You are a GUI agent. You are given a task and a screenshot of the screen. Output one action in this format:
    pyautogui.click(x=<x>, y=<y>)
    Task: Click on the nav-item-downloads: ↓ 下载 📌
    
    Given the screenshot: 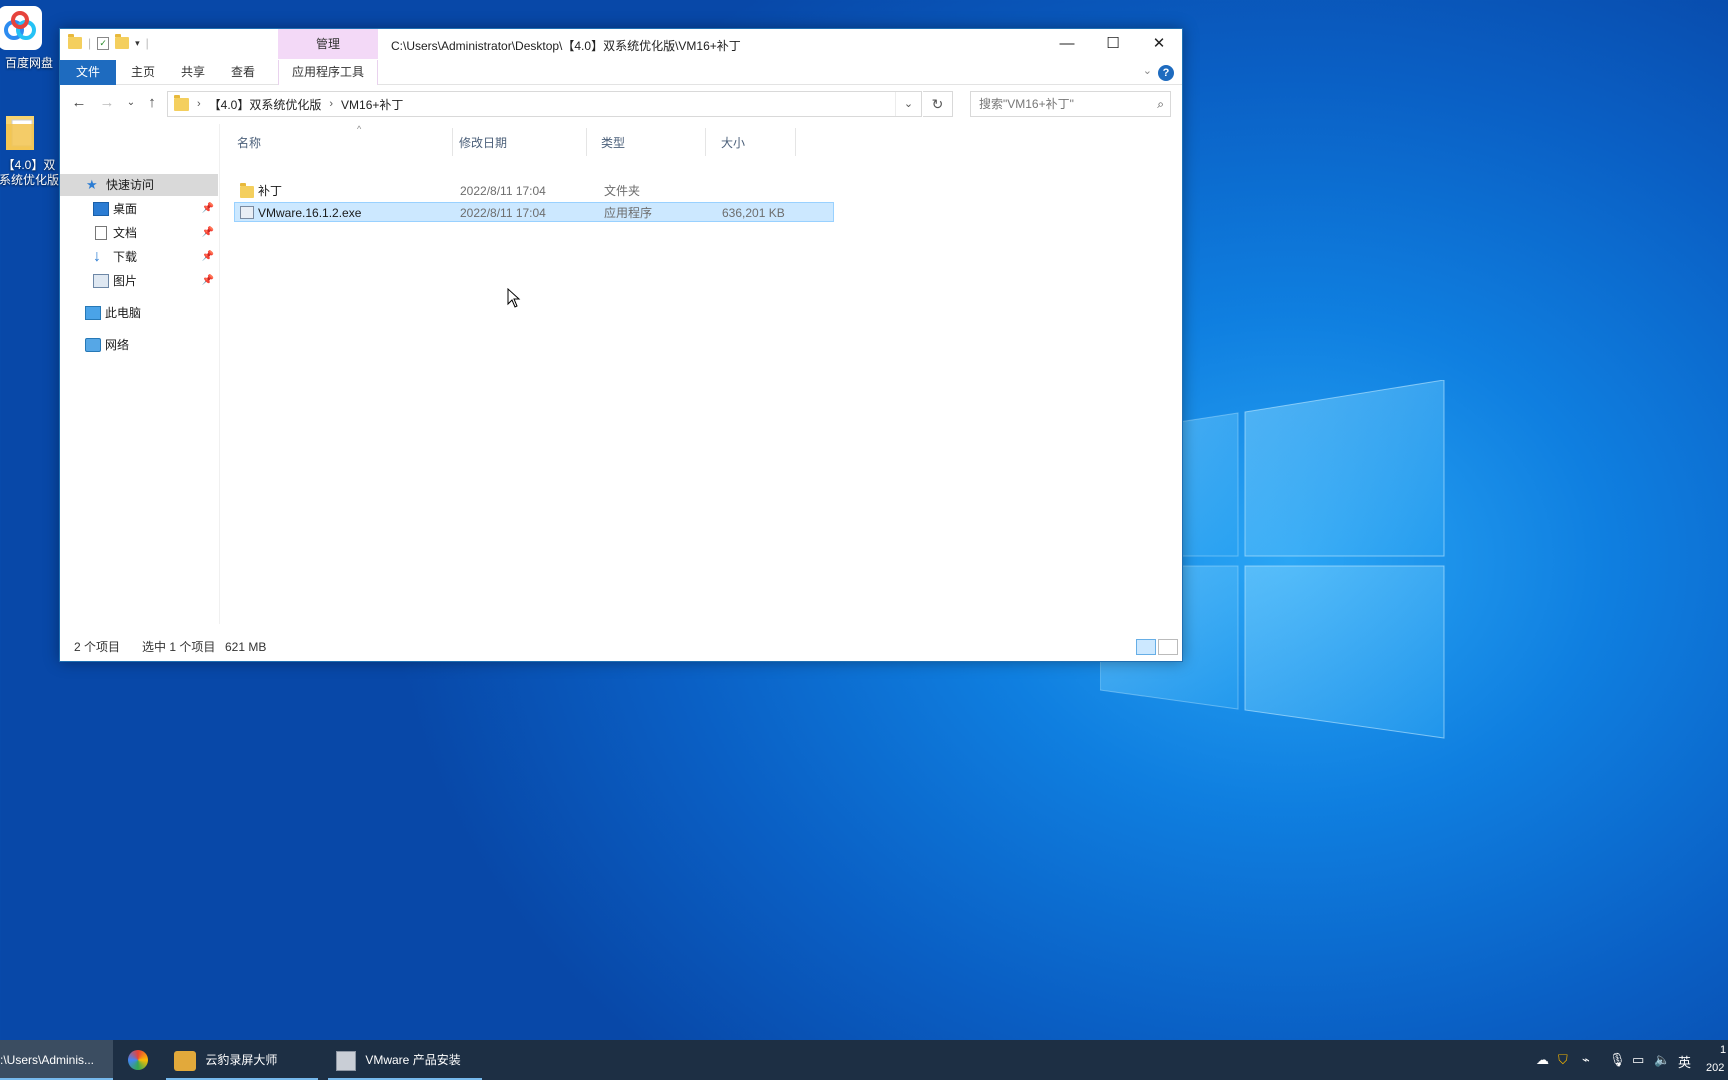 What is the action you would take?
    pyautogui.click(x=139, y=257)
    